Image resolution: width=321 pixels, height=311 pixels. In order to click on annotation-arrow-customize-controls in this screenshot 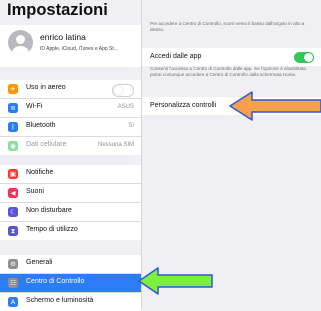, I will do `click(275, 106)`.